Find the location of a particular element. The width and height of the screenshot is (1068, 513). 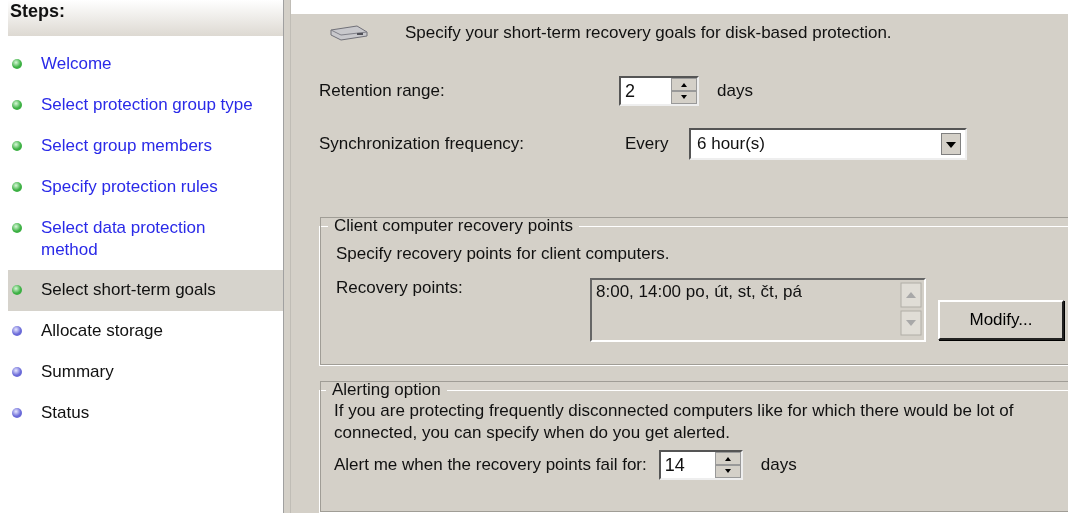

alert-label: Alert me when the recovery points fail for: is located at coordinates (490, 465).